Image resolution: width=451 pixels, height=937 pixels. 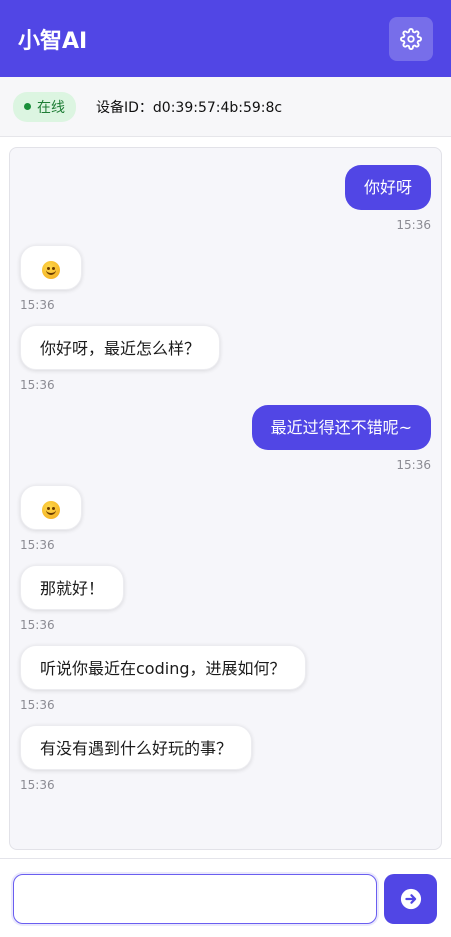 I want to click on settings-button, so click(x=411, y=38).